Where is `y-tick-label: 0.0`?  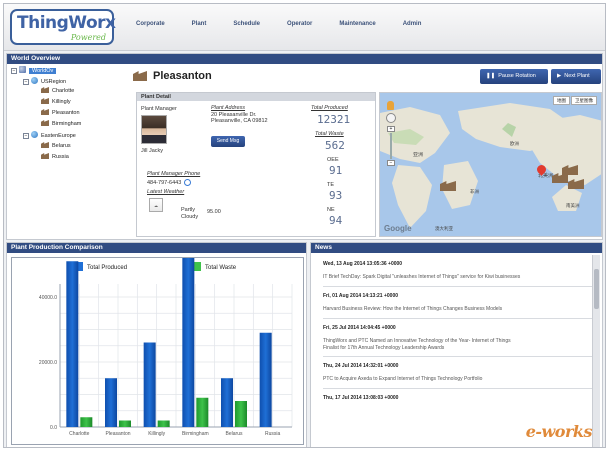
y-tick-label: 0.0 is located at coordinates (53, 428).